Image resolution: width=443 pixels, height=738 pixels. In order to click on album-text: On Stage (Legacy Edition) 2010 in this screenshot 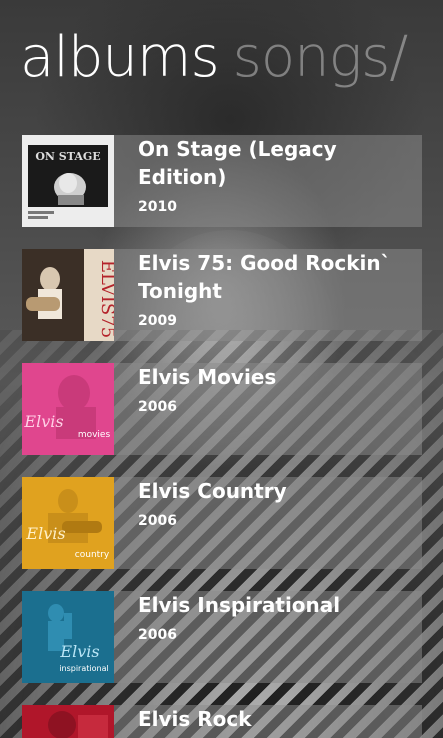, I will do `click(276, 176)`.